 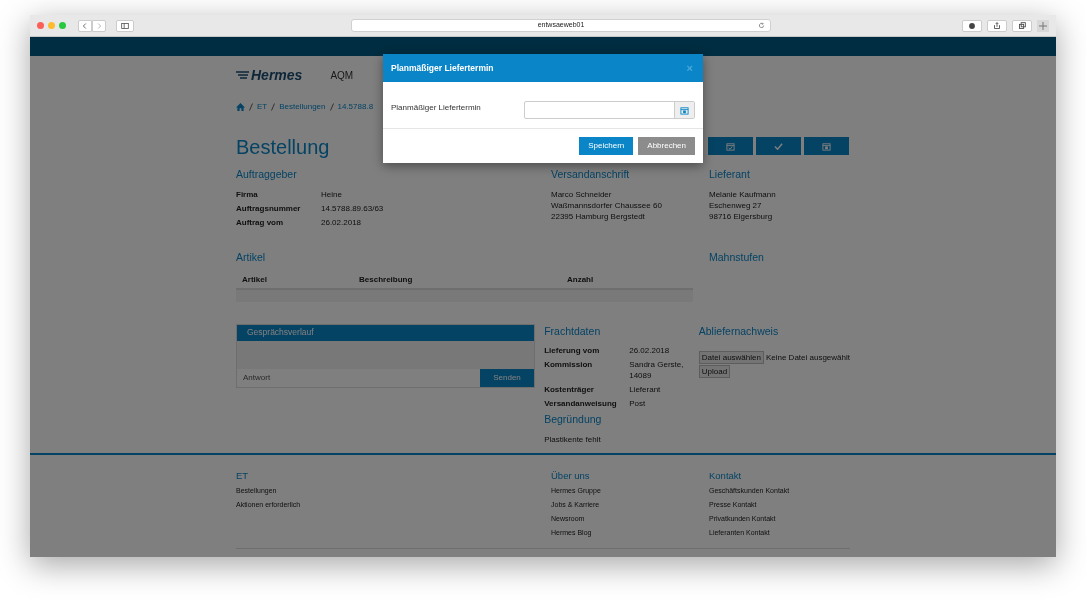 What do you see at coordinates (581, 404) in the screenshot?
I see `field-label: Versandanweisung` at bounding box center [581, 404].